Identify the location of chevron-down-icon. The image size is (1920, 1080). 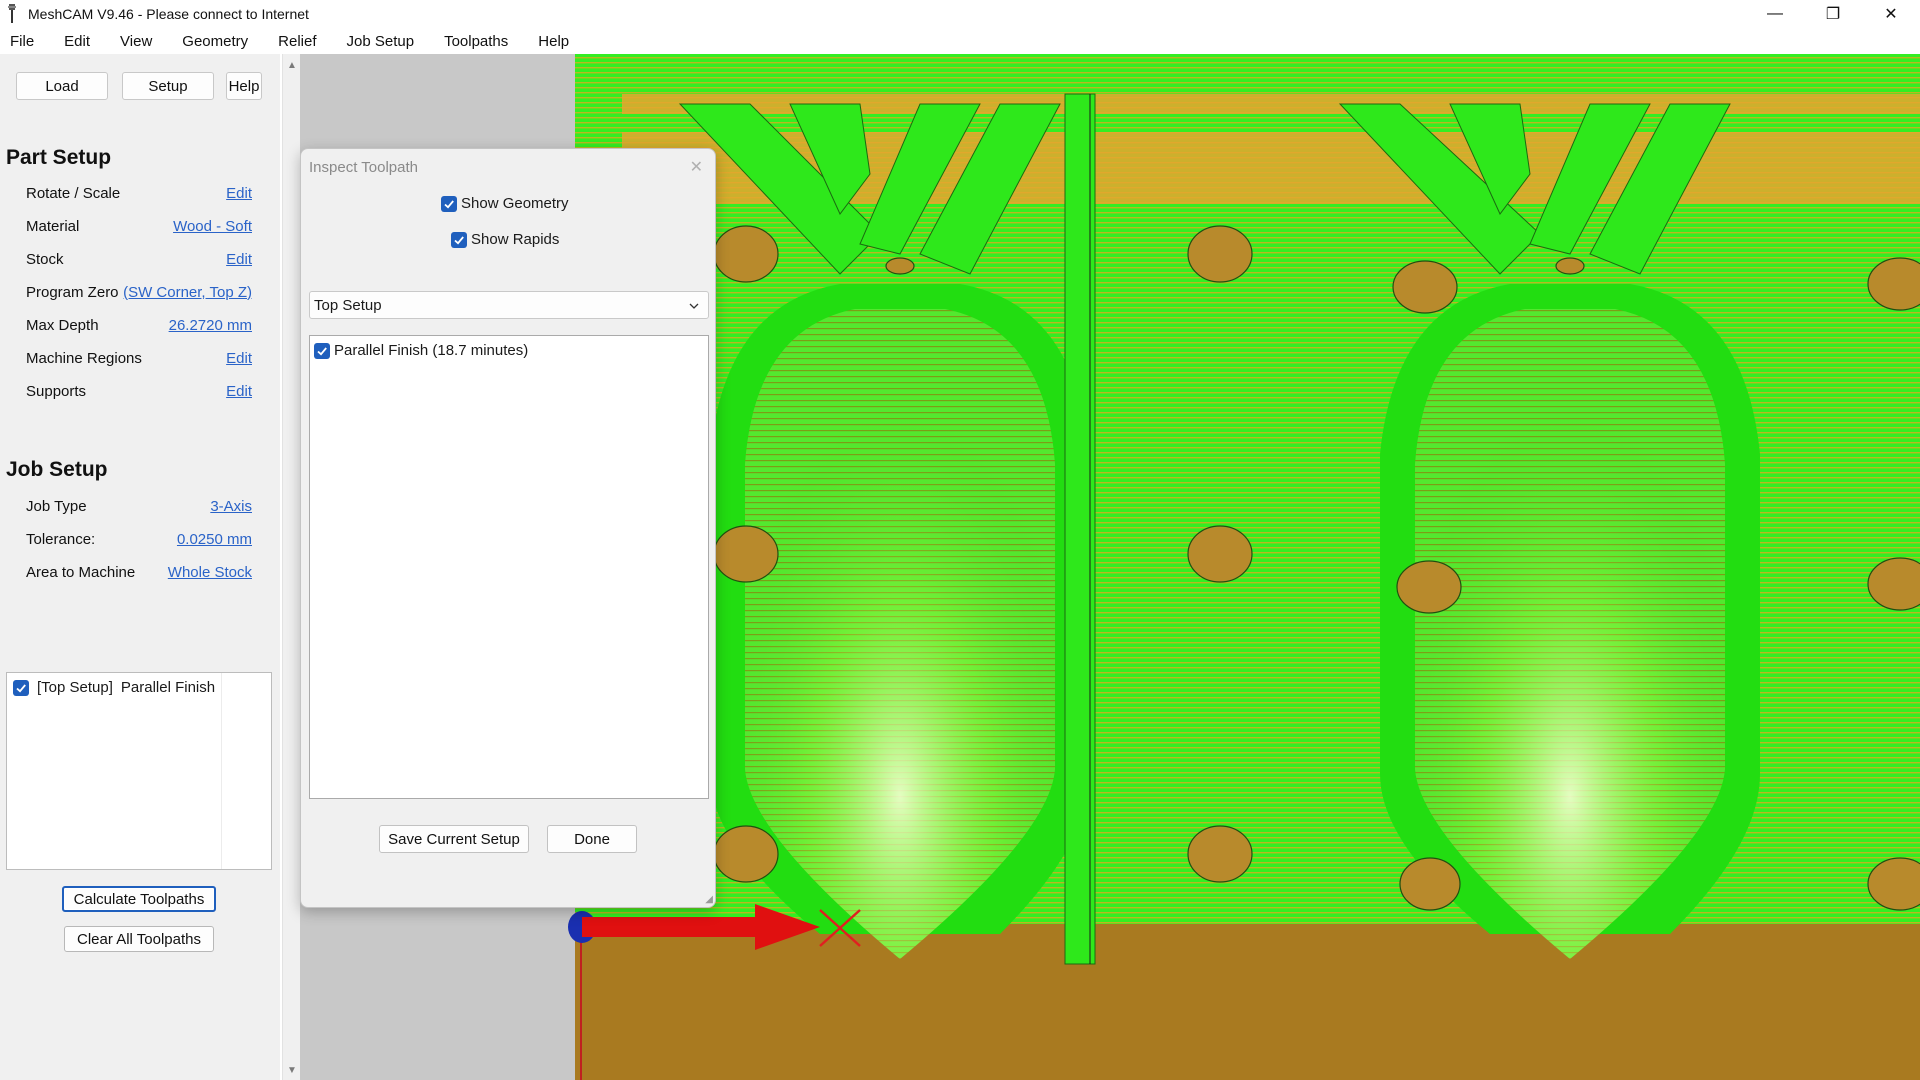
(694, 307).